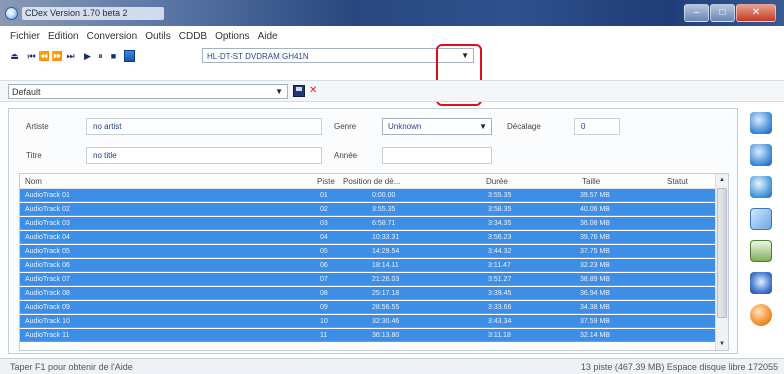 The height and width of the screenshot is (374, 784). What do you see at coordinates (158, 37) in the screenshot?
I see `menu-outils: Outils` at bounding box center [158, 37].